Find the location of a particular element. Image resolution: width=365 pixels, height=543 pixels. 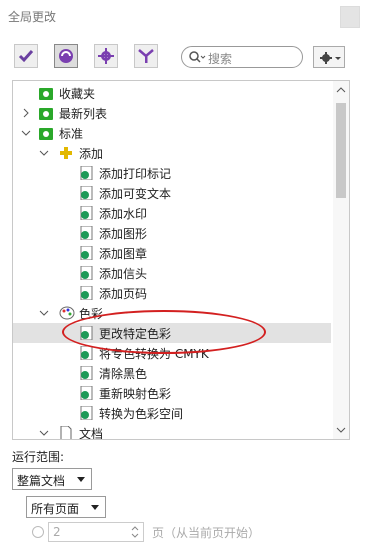

tree-item-label: 重新映射色彩 is located at coordinates (135, 394).